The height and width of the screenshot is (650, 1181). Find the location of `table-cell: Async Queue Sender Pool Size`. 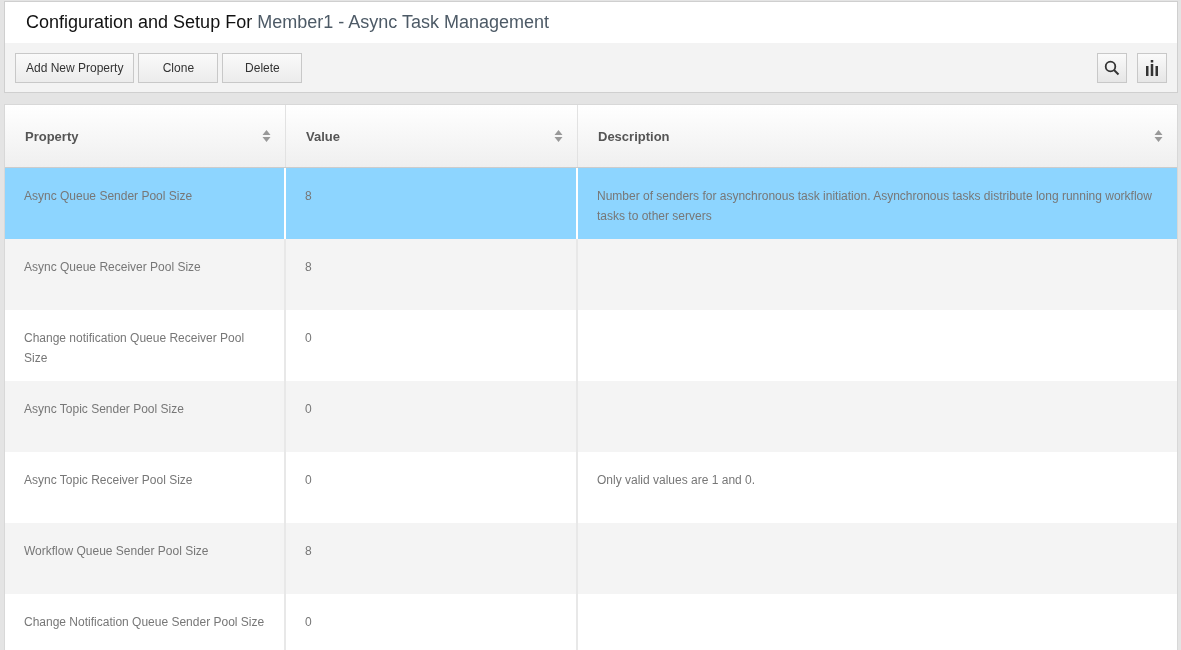

table-cell: Async Queue Sender Pool Size is located at coordinates (108, 196).